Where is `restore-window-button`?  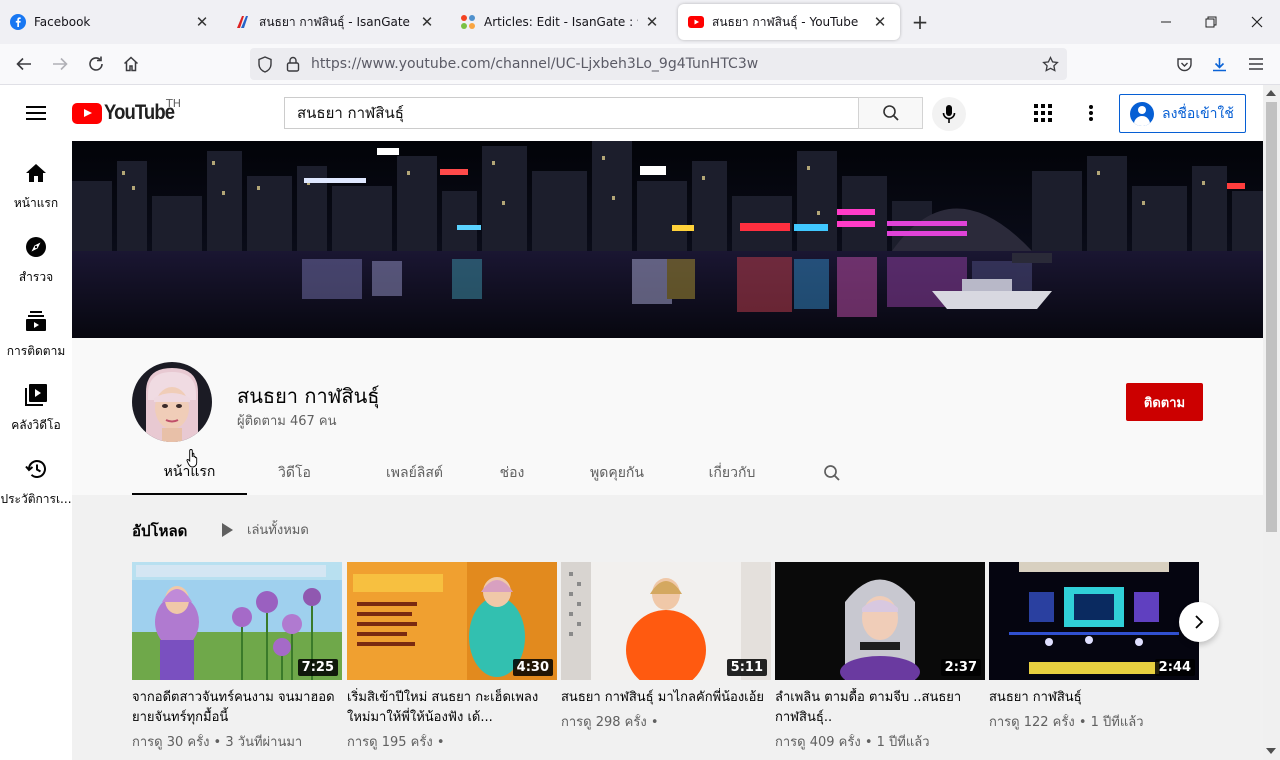
restore-window-button is located at coordinates (1211, 22).